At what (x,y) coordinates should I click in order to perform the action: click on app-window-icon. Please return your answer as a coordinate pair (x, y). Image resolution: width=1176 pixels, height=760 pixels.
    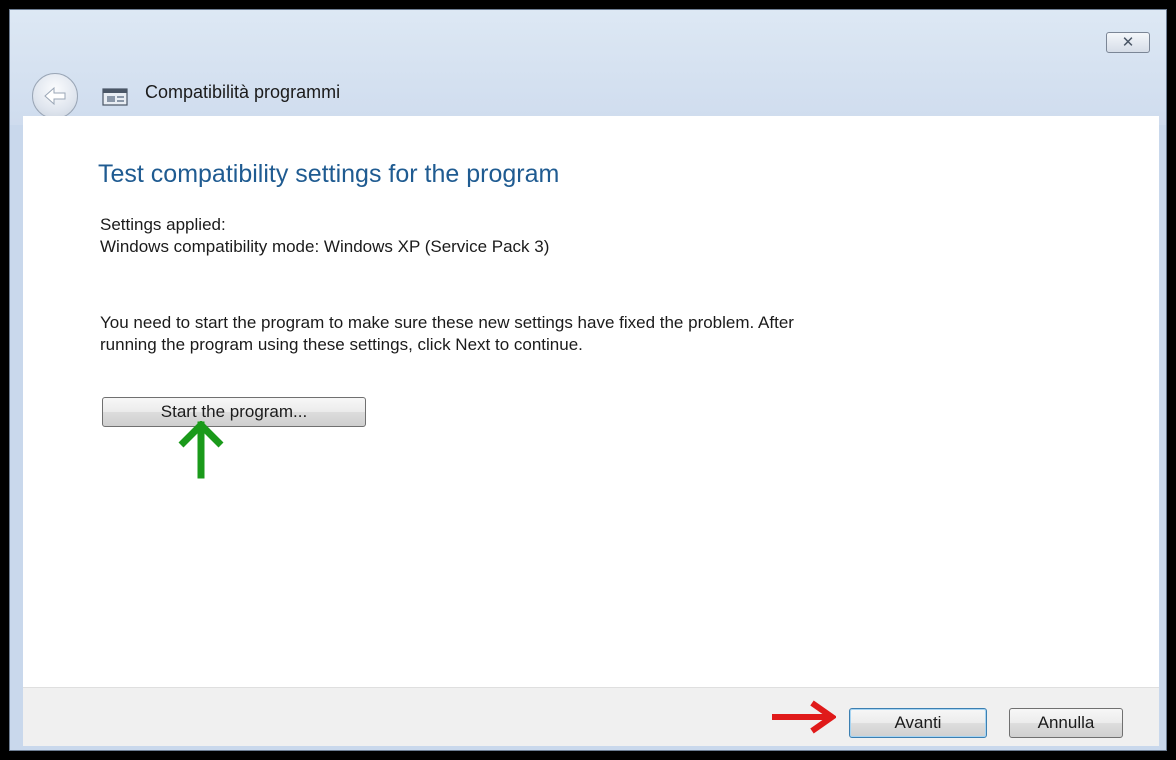
    Looking at the image, I should click on (115, 97).